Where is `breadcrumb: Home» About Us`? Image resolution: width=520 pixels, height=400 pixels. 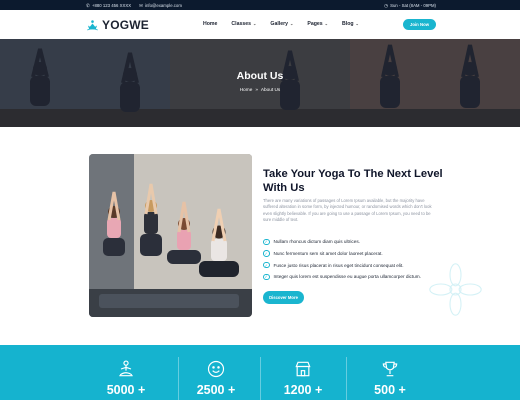 breadcrumb: Home» About Us is located at coordinates (260, 89).